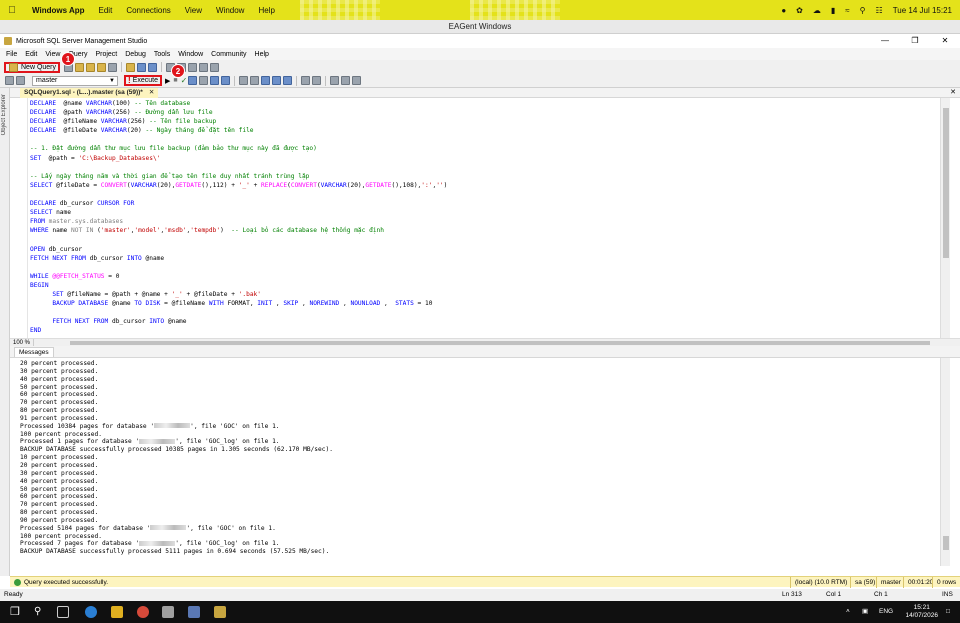  What do you see at coordinates (31, 54) in the screenshot?
I see `menu-edit: Edit` at bounding box center [31, 54].